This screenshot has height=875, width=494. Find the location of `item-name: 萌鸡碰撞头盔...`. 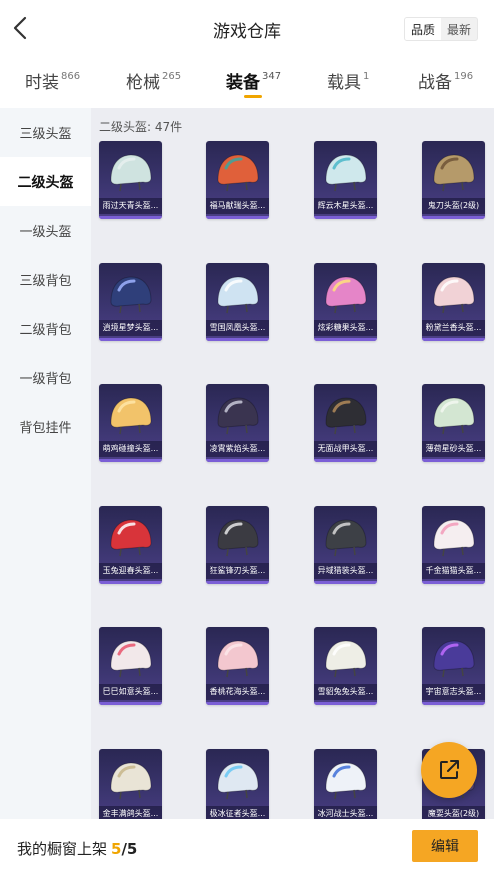

item-name: 萌鸡碰撞头盔... is located at coordinates (130, 449).